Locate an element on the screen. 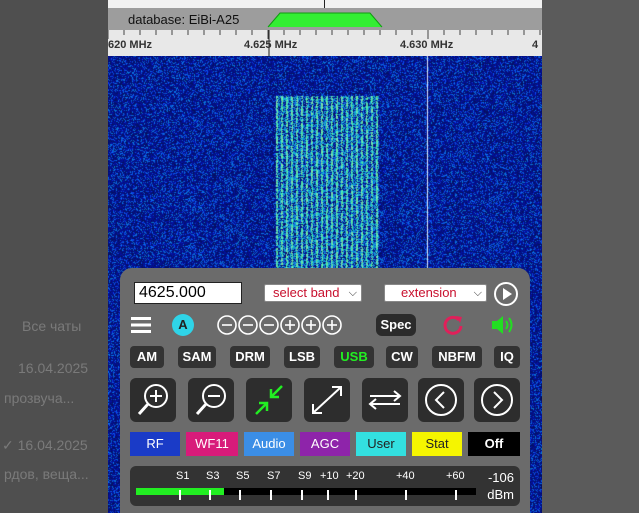 The width and height of the screenshot is (639, 513). mode-lsb-button: LSB is located at coordinates (302, 357).